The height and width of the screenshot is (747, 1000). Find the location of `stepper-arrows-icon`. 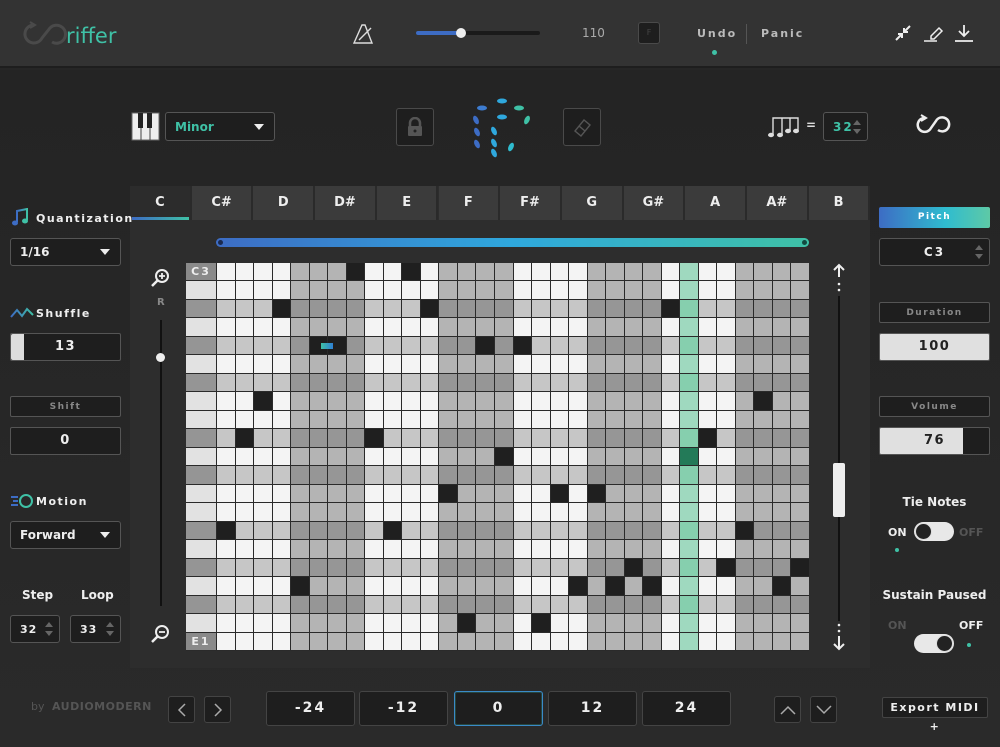

stepper-arrows-icon is located at coordinates (857, 126).